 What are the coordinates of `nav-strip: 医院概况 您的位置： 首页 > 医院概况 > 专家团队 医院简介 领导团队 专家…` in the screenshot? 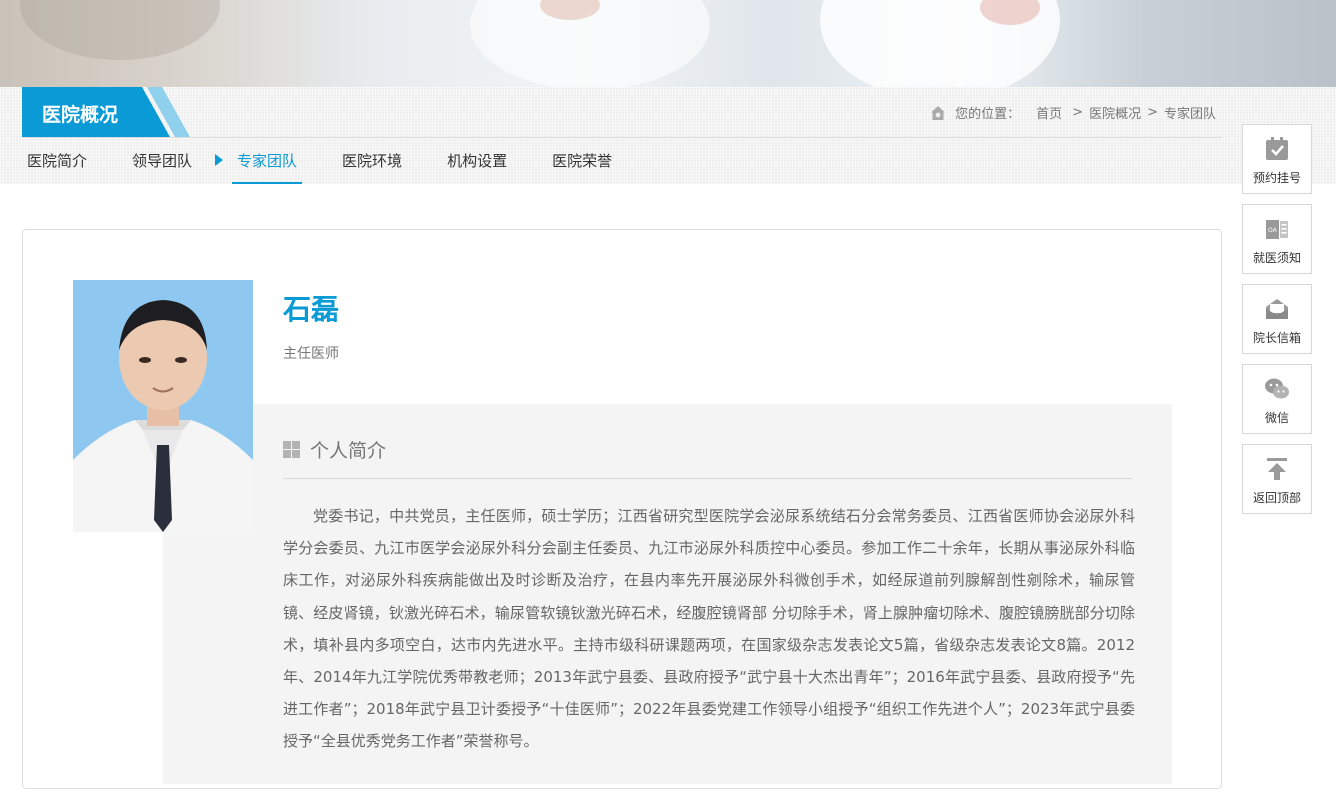 It's located at (668, 135).